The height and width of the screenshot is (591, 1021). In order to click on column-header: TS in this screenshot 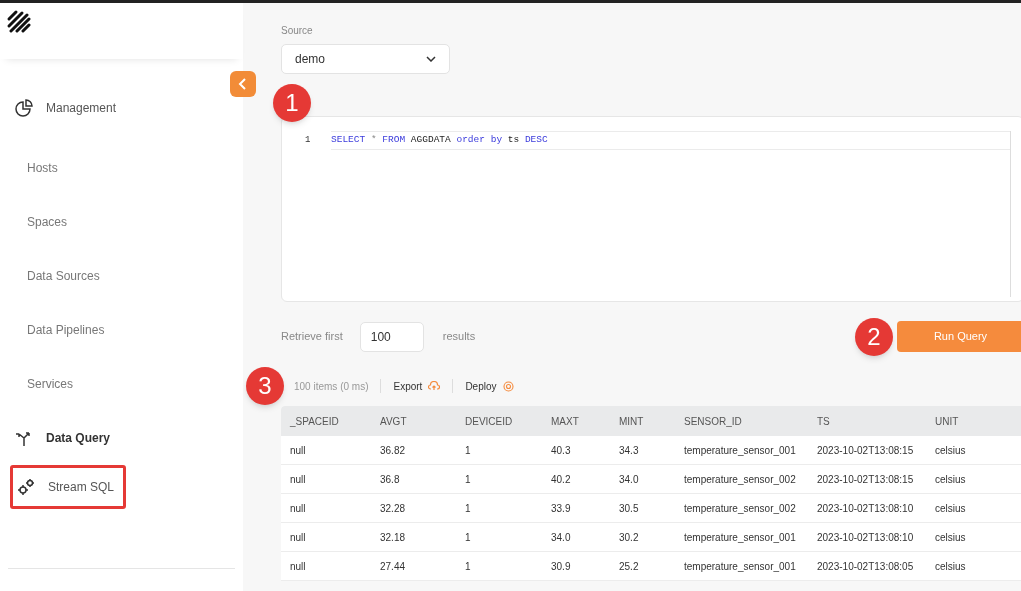, I will do `click(824, 421)`.